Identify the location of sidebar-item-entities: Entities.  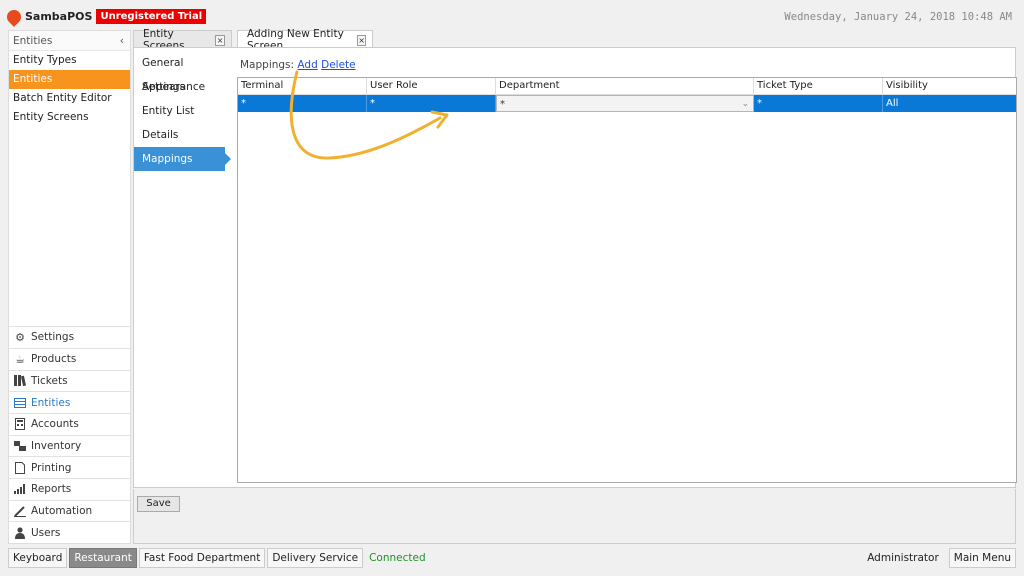
(69, 79).